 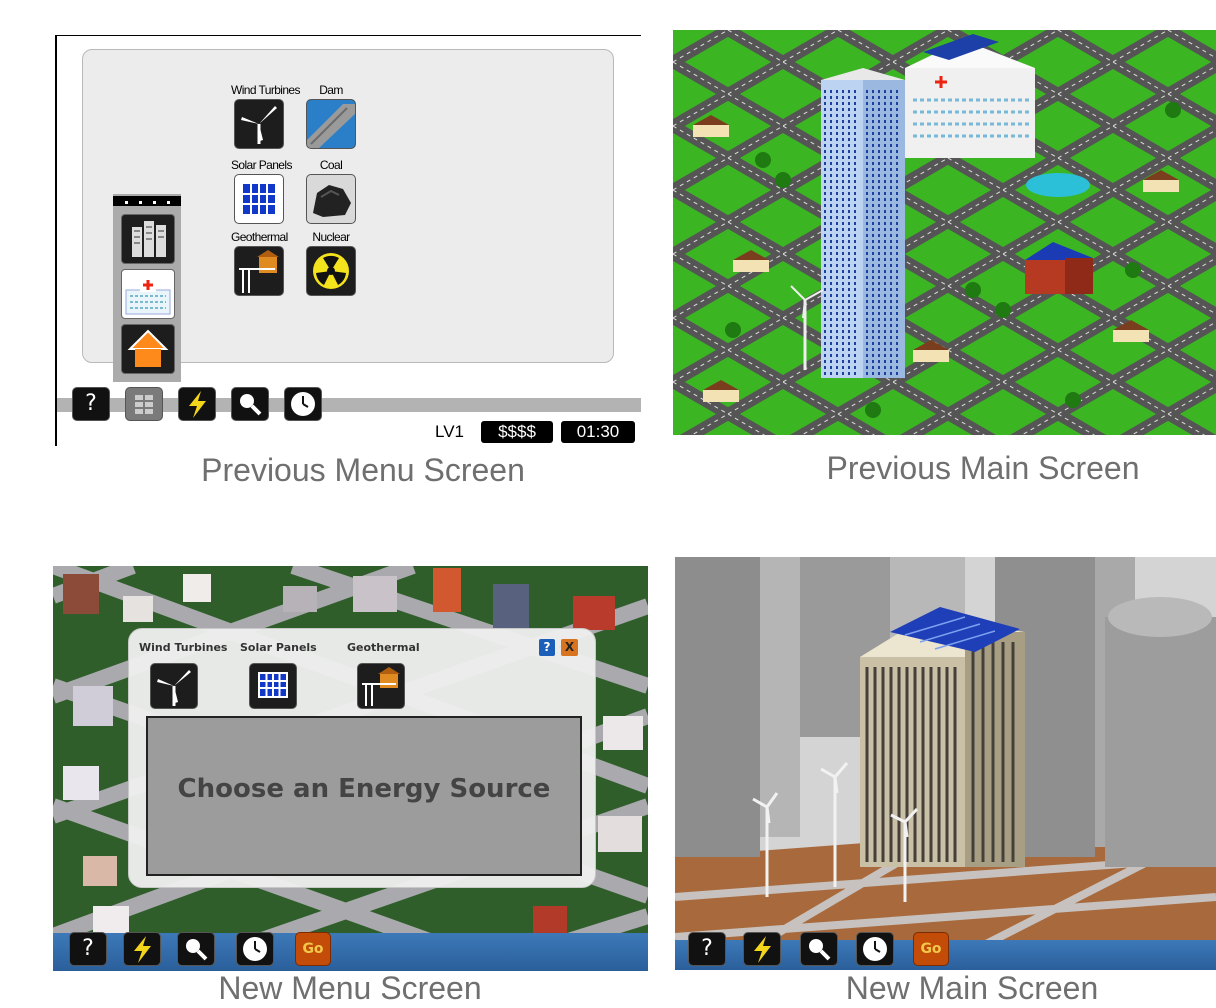 I want to click on source-solar-panels: Solar Panels, so click(x=261, y=191).